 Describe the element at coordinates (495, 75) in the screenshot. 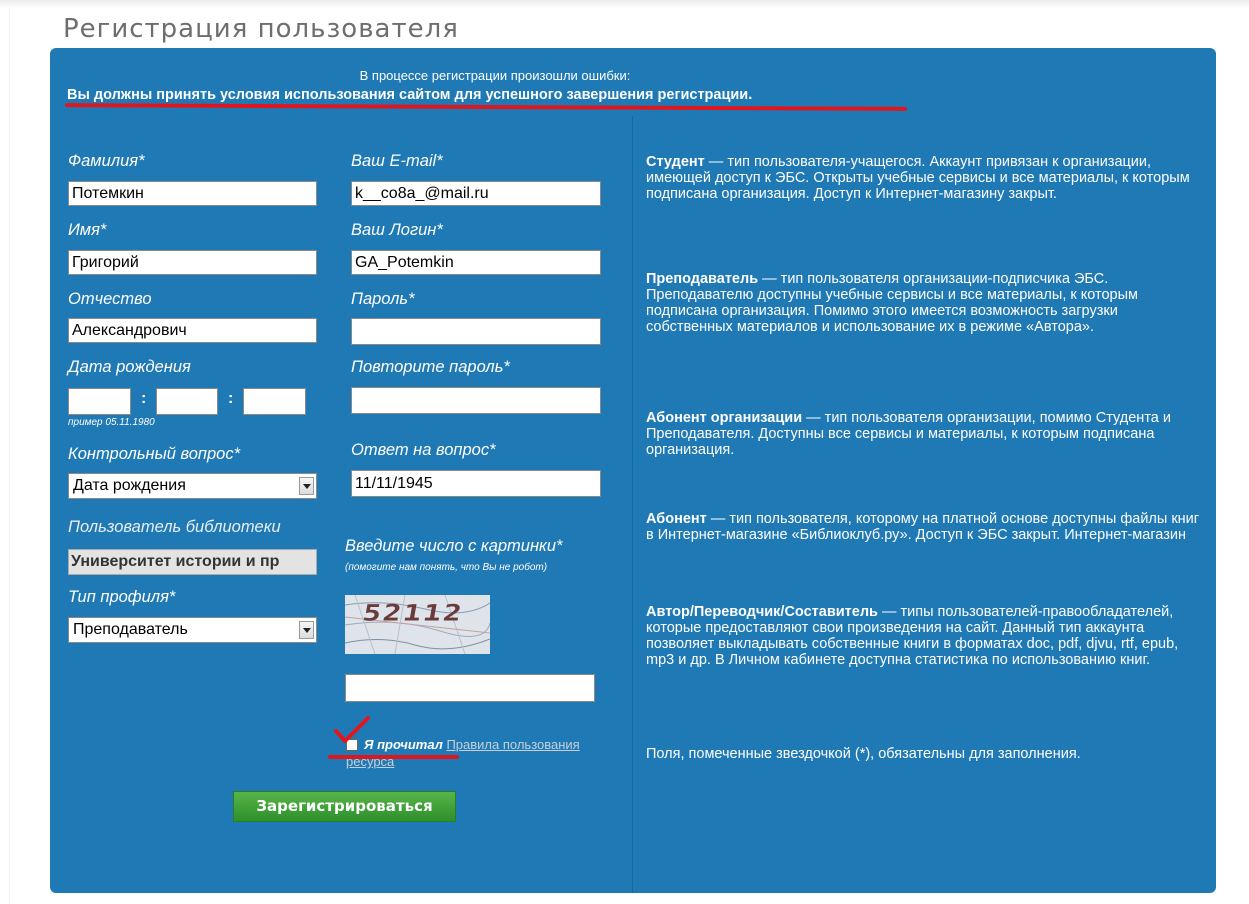

I see `error-heading: В процессе регистрации произошли ошибки:` at that location.